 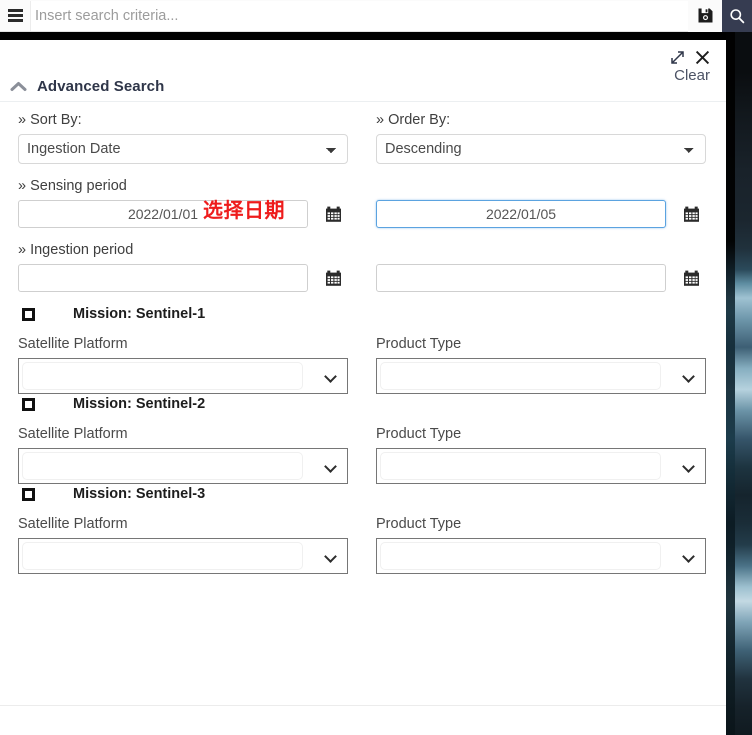 I want to click on sentinel-3-platform-select, so click(x=183, y=556).